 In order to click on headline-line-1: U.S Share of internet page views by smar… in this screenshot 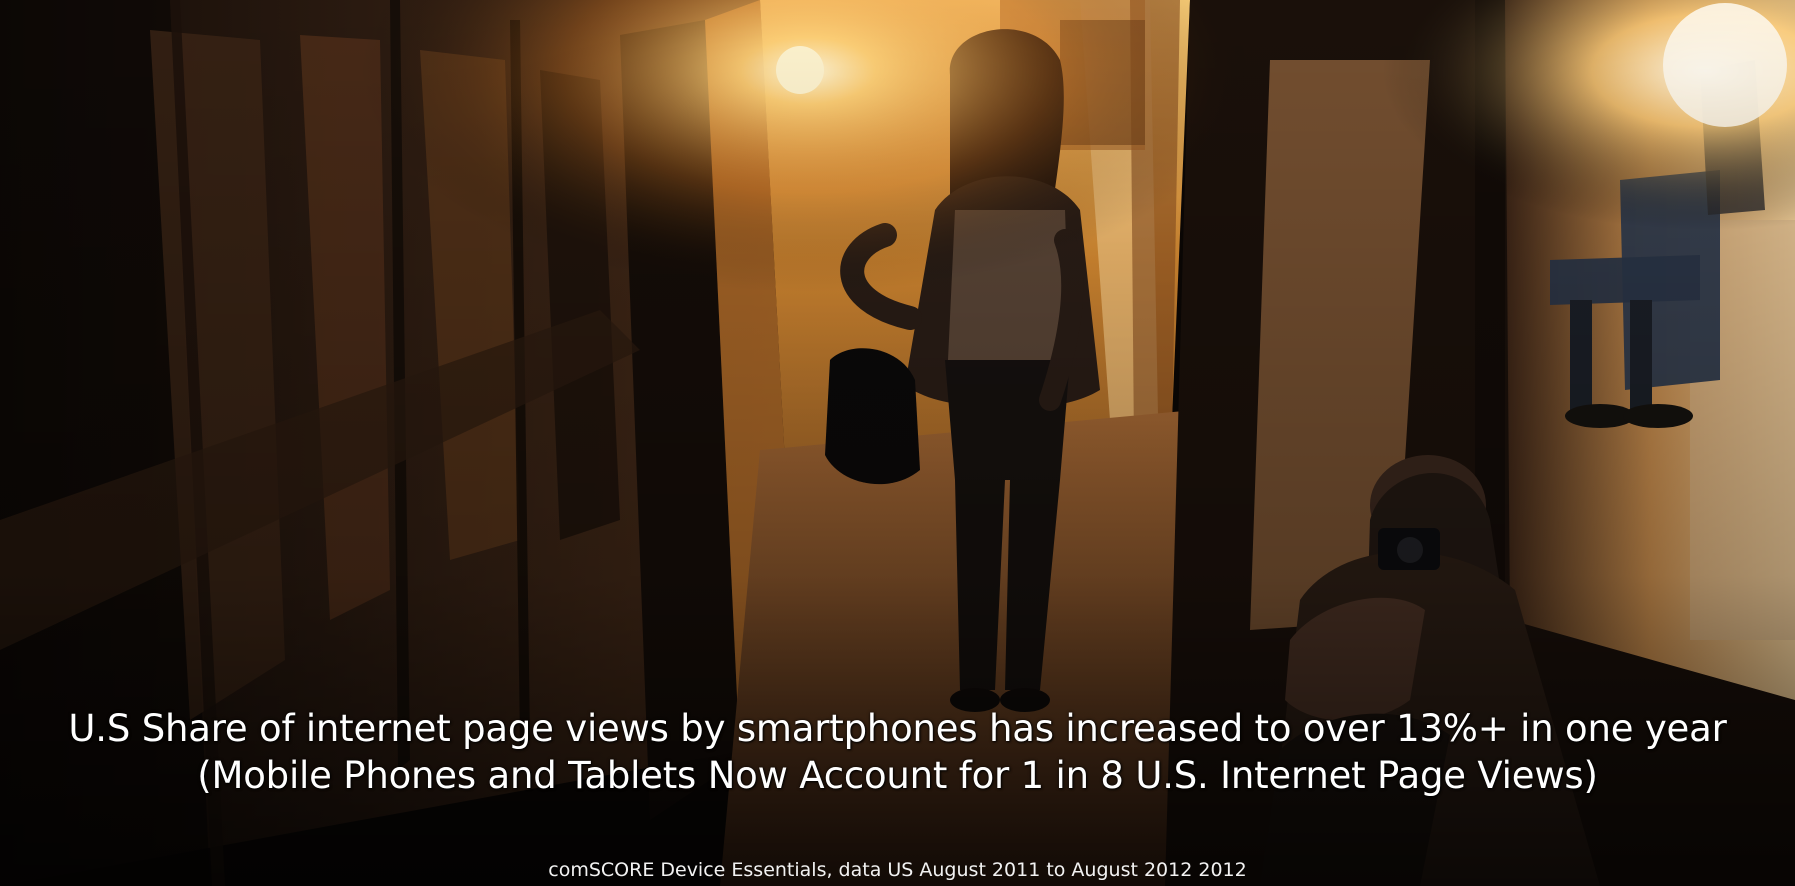, I will do `click(897, 728)`.